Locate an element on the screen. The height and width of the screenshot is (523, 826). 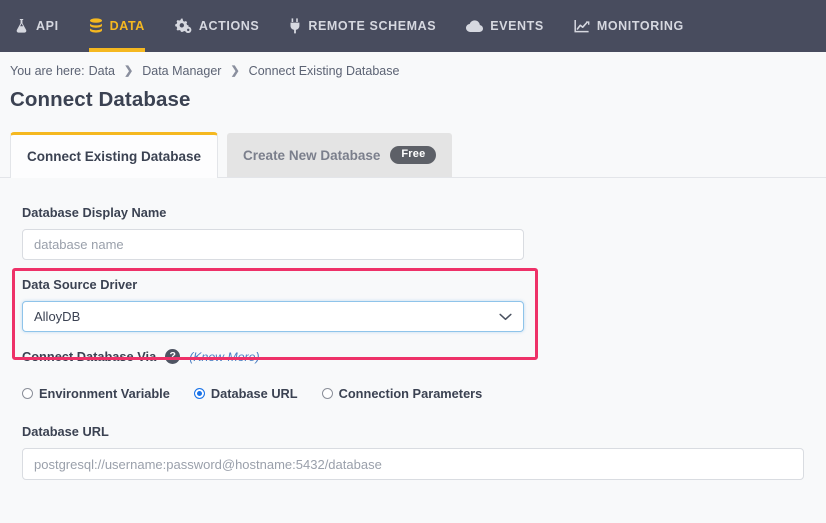
gears-icon is located at coordinates (183, 26).